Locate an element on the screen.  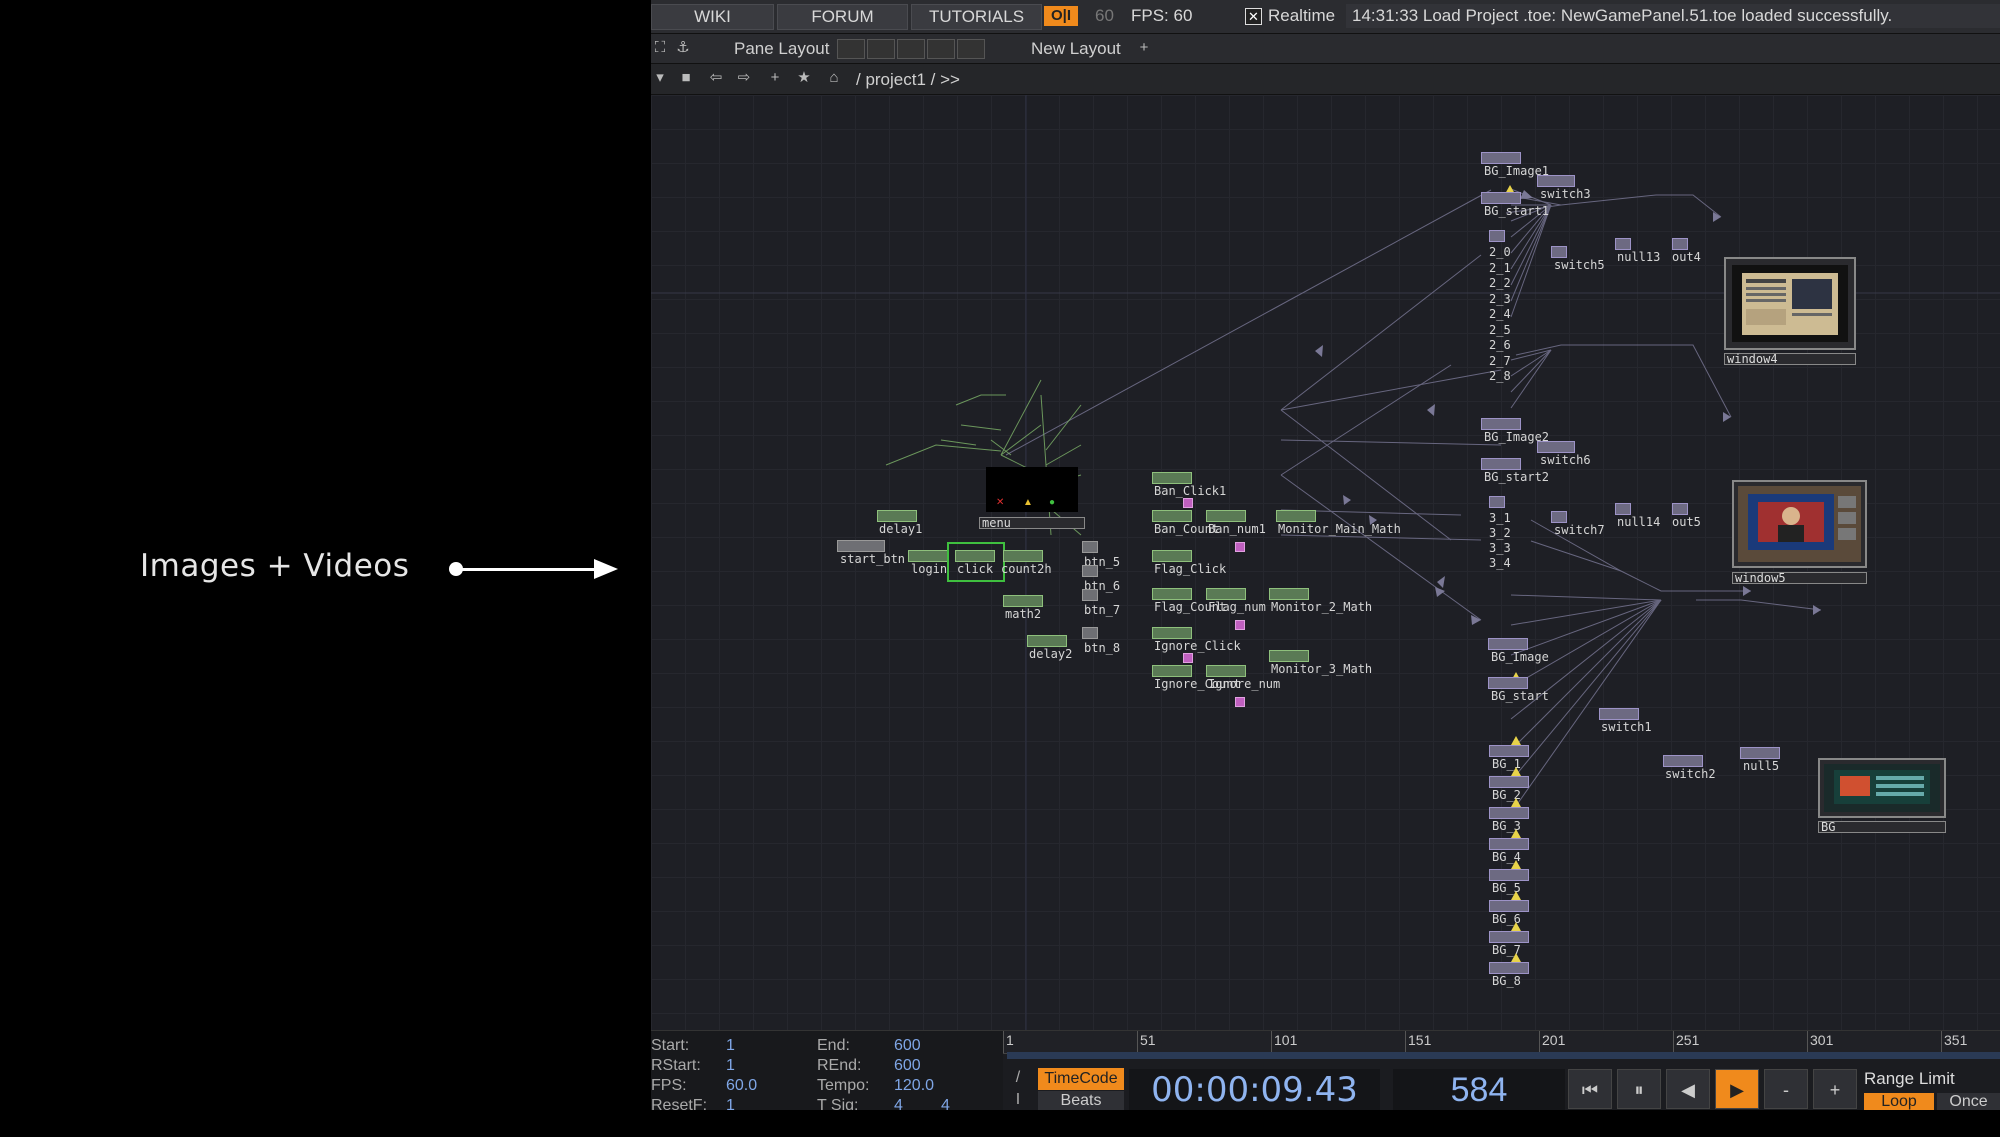
home-icon: ⌂ is located at coordinates (834, 78).